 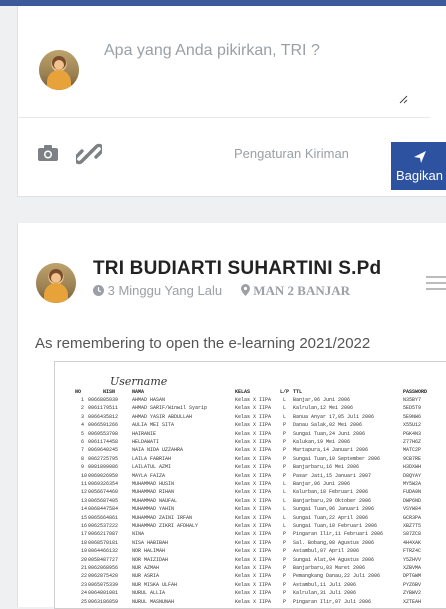 What do you see at coordinates (109, 392) in the screenshot?
I see `doc-header-nis: NISN` at bounding box center [109, 392].